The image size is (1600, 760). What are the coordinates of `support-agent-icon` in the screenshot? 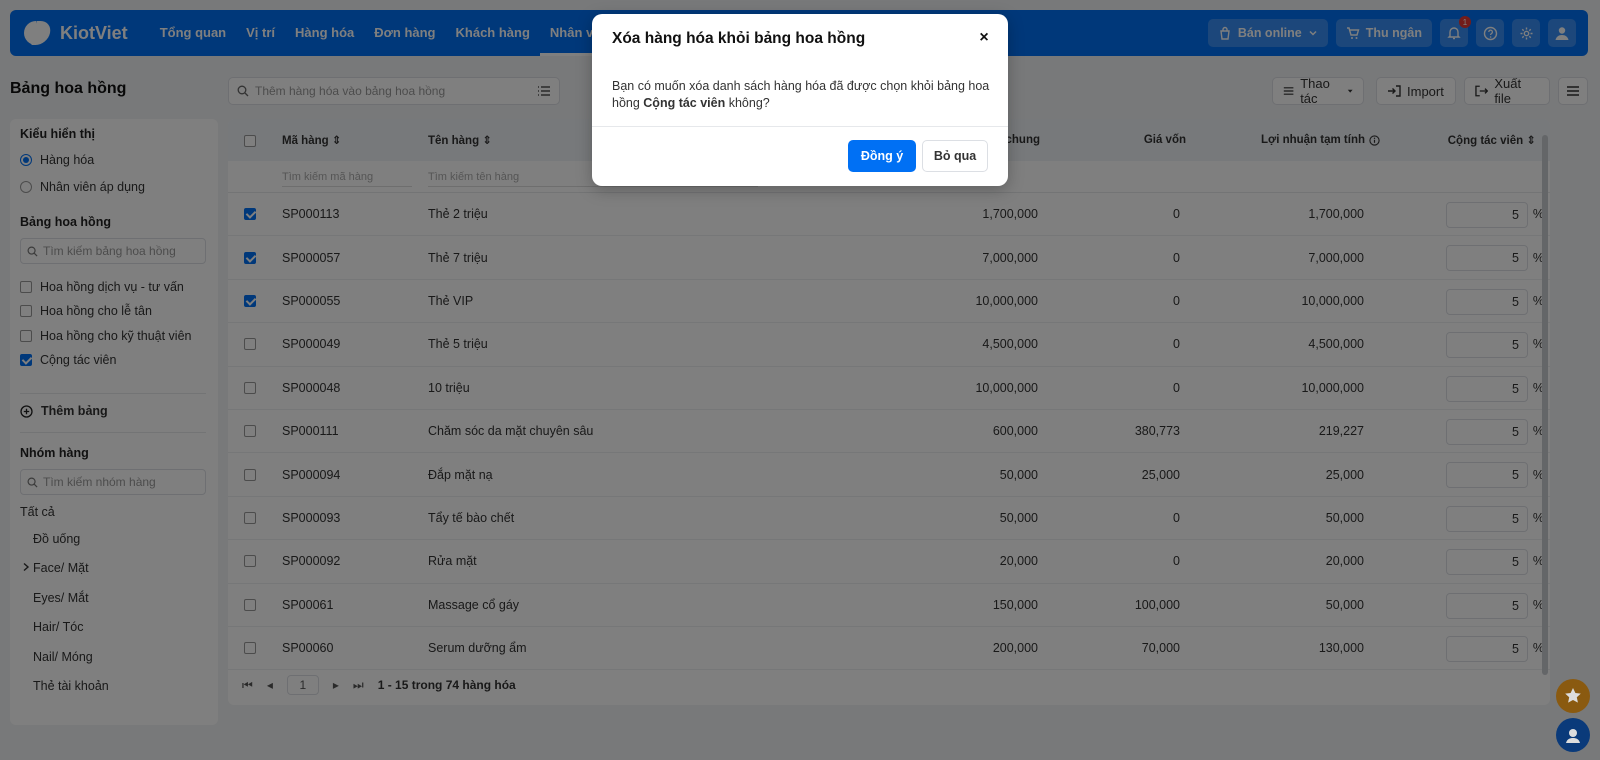 It's located at (1573, 736).